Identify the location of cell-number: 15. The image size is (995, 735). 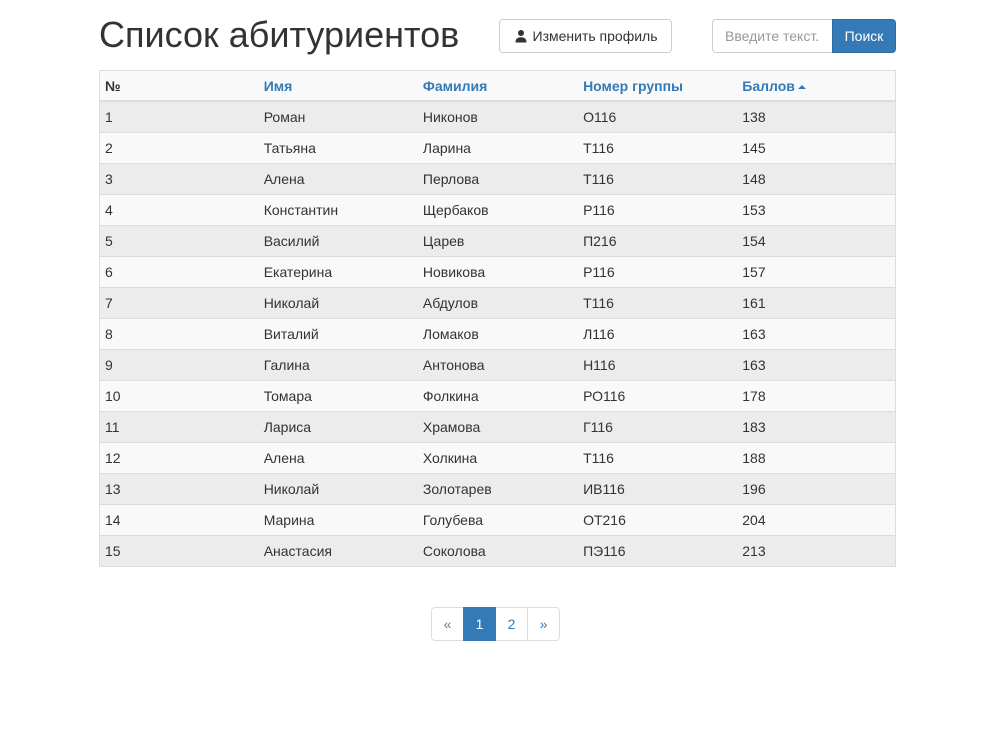
(179, 551).